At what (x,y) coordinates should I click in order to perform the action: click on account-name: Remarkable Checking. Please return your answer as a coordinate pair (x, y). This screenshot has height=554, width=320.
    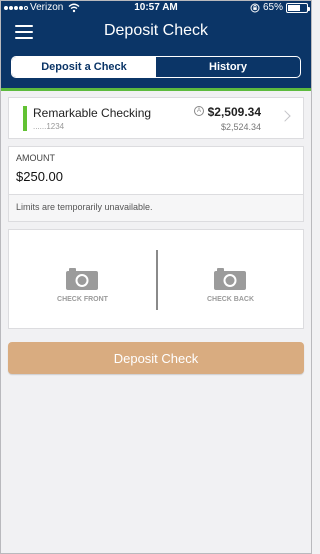
    Looking at the image, I should click on (92, 113).